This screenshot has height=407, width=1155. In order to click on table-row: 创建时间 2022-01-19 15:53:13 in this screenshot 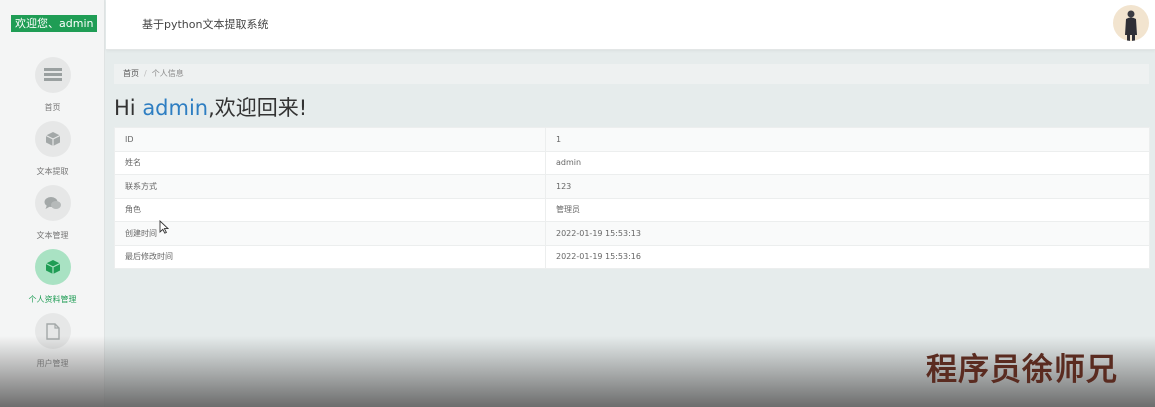, I will do `click(632, 233)`.